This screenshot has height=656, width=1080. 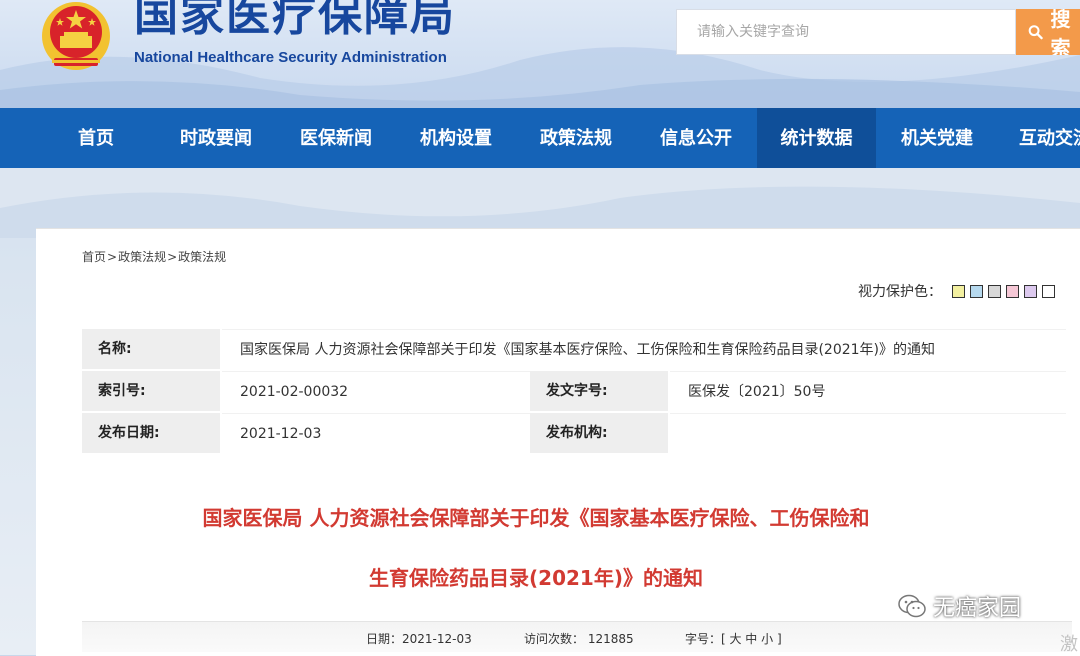 What do you see at coordinates (994, 291) in the screenshot?
I see `color-swatch-gray` at bounding box center [994, 291].